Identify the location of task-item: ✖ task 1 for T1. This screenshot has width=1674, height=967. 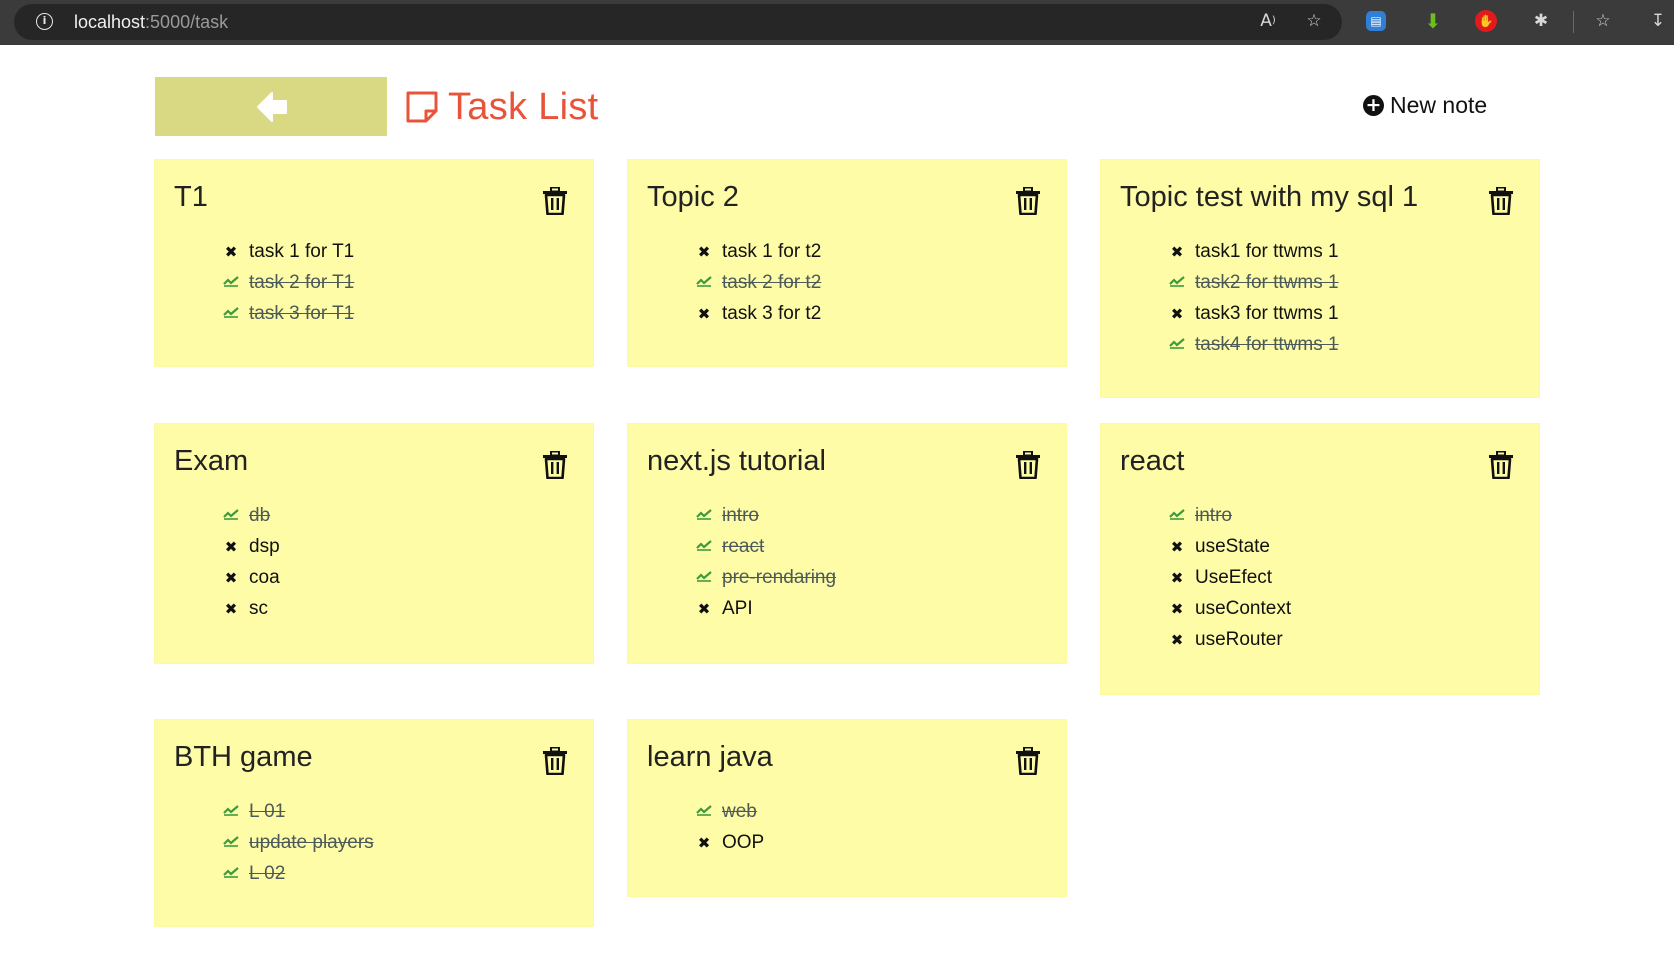
(289, 251).